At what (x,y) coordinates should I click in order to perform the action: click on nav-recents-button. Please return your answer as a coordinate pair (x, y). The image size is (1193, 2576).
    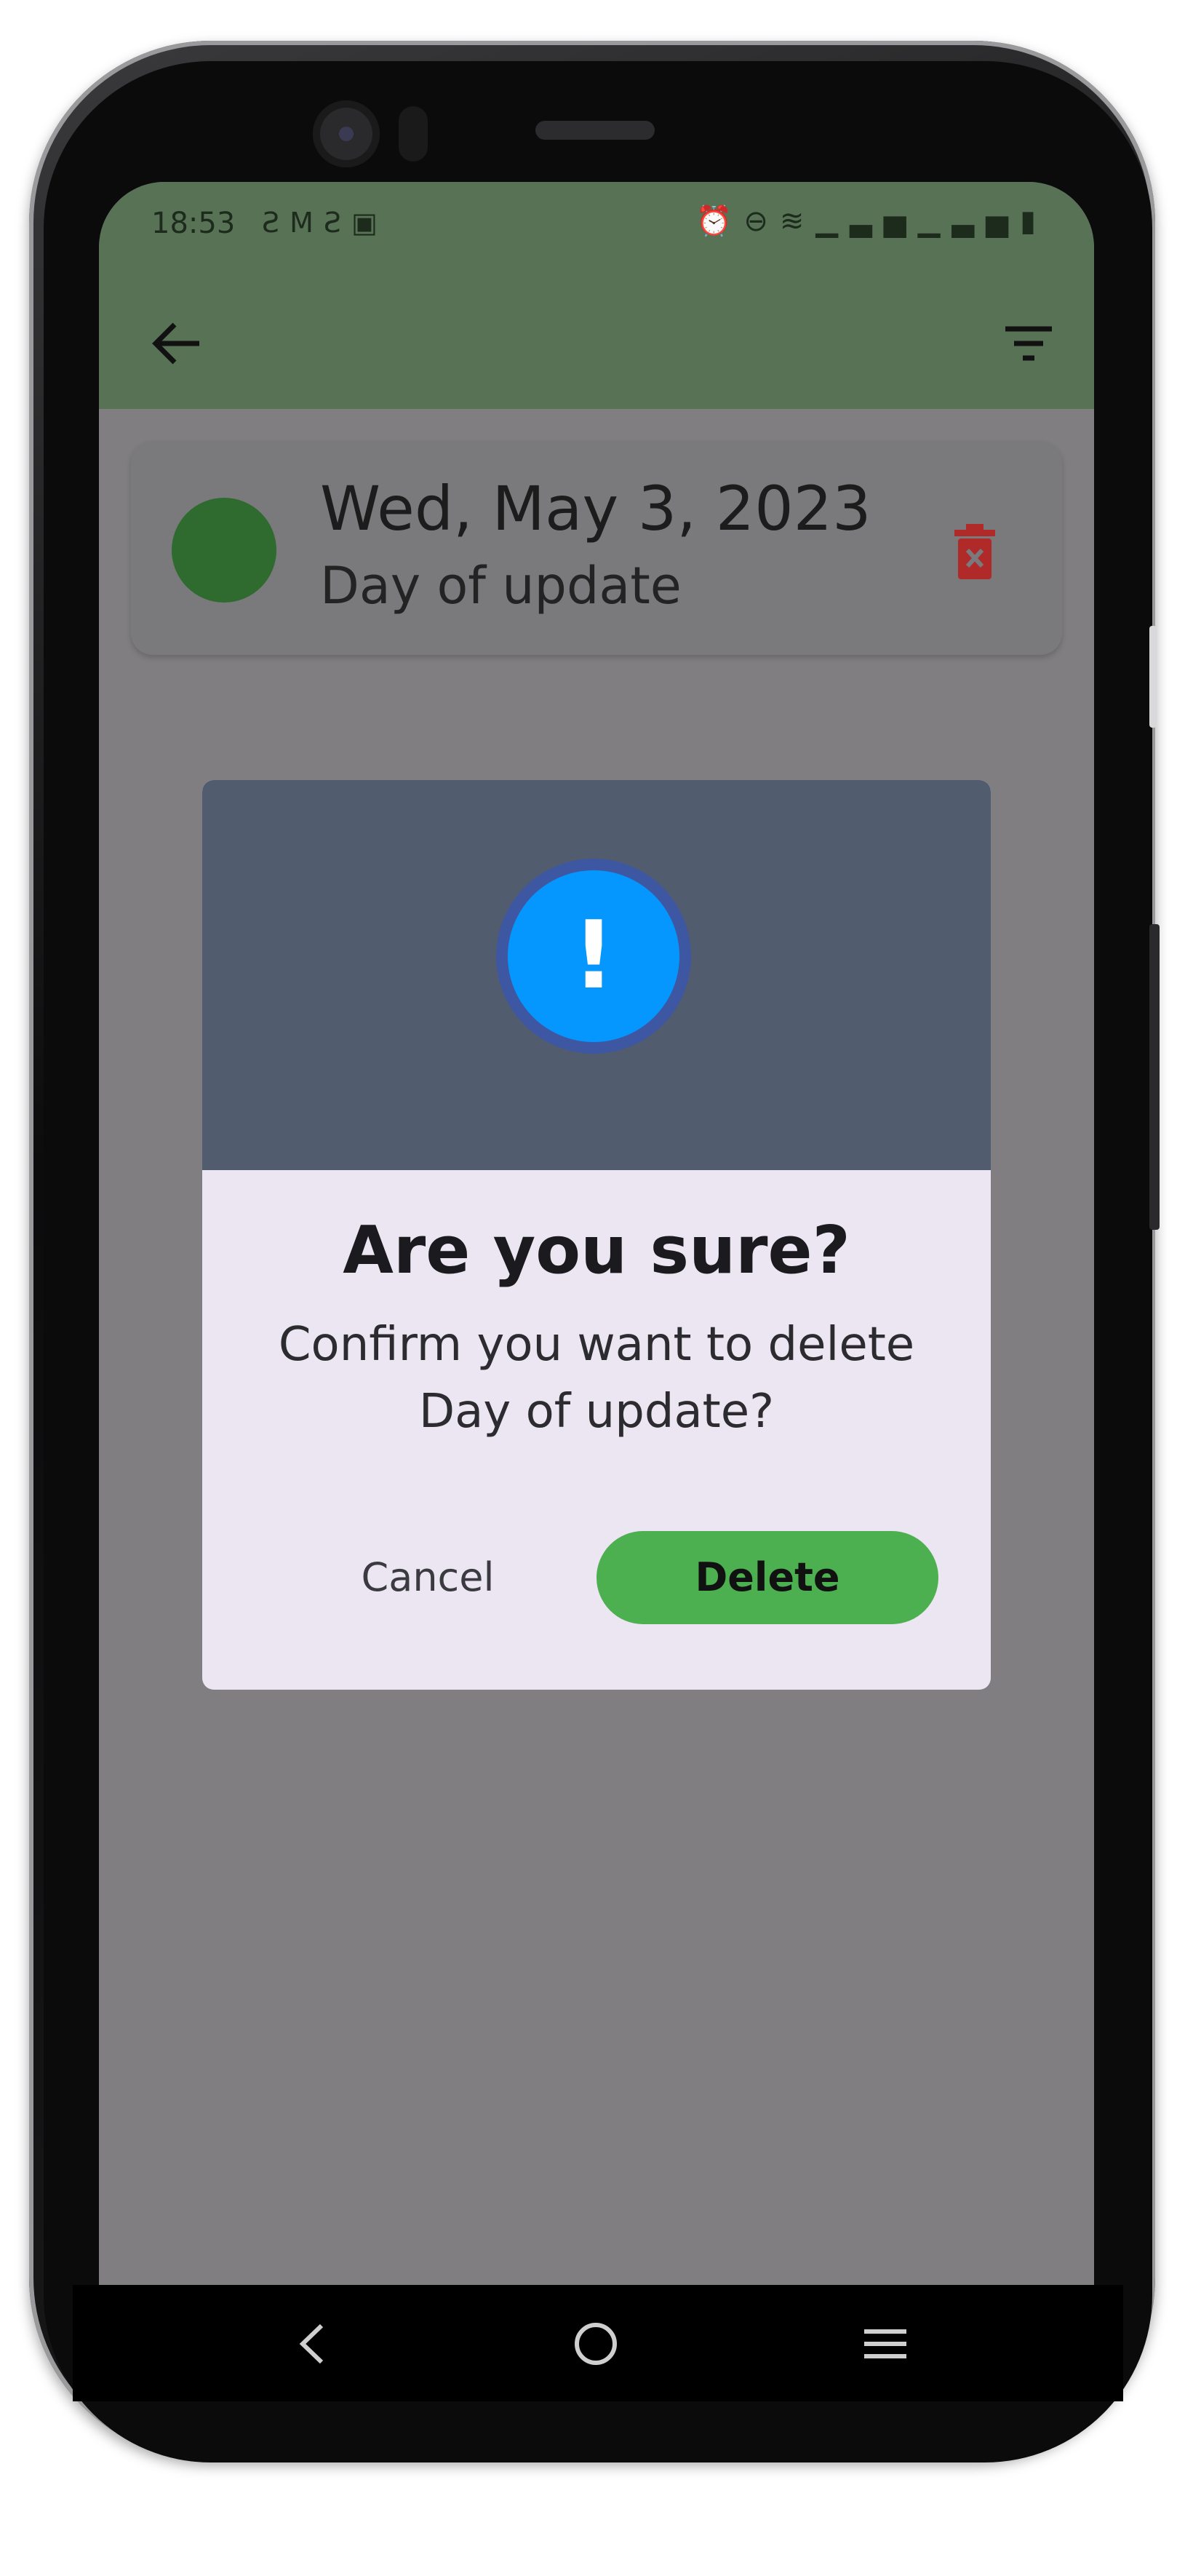
    Looking at the image, I should click on (885, 2344).